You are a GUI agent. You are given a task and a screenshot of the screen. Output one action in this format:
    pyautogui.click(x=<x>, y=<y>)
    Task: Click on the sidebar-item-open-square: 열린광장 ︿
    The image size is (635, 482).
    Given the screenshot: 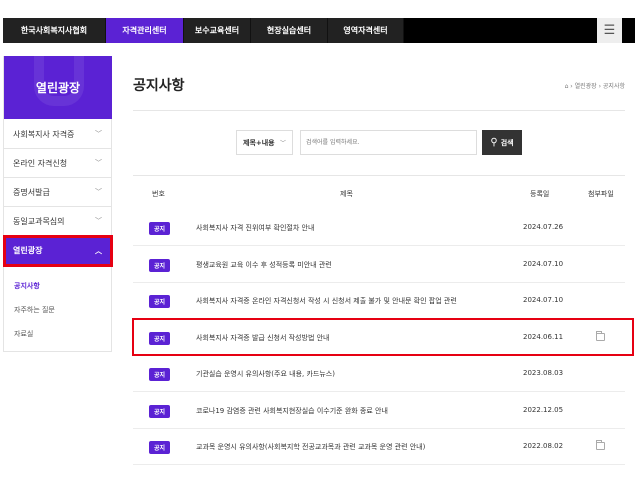 What is the action you would take?
    pyautogui.click(x=58, y=251)
    